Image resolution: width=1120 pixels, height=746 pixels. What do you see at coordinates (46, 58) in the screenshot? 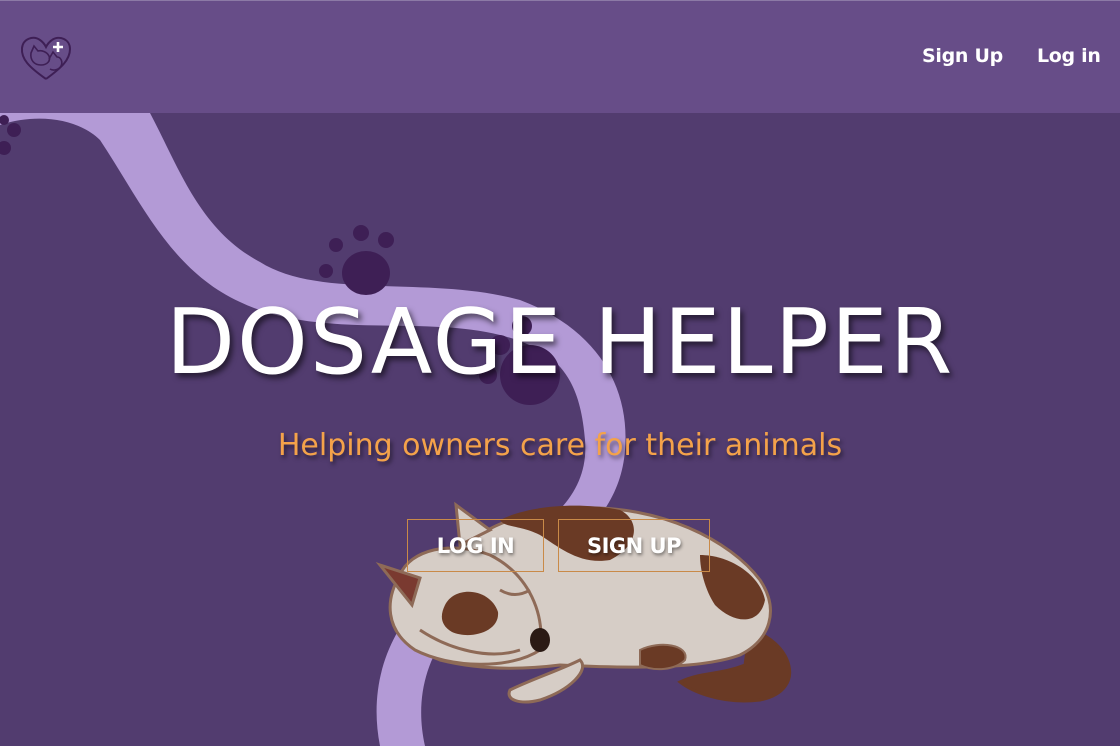
I see `heart-paw-logo-icon` at bounding box center [46, 58].